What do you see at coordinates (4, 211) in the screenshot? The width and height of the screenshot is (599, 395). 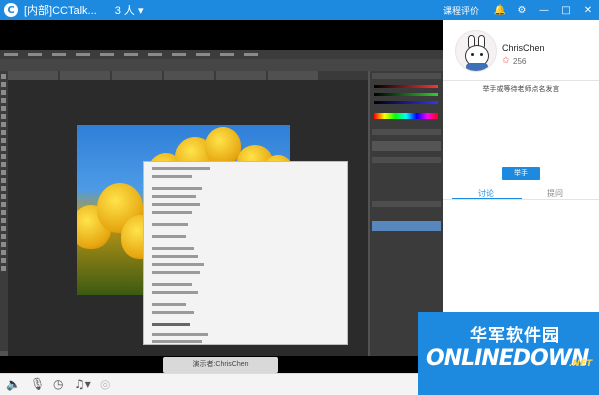 I see `photoshop-toolbox` at bounding box center [4, 211].